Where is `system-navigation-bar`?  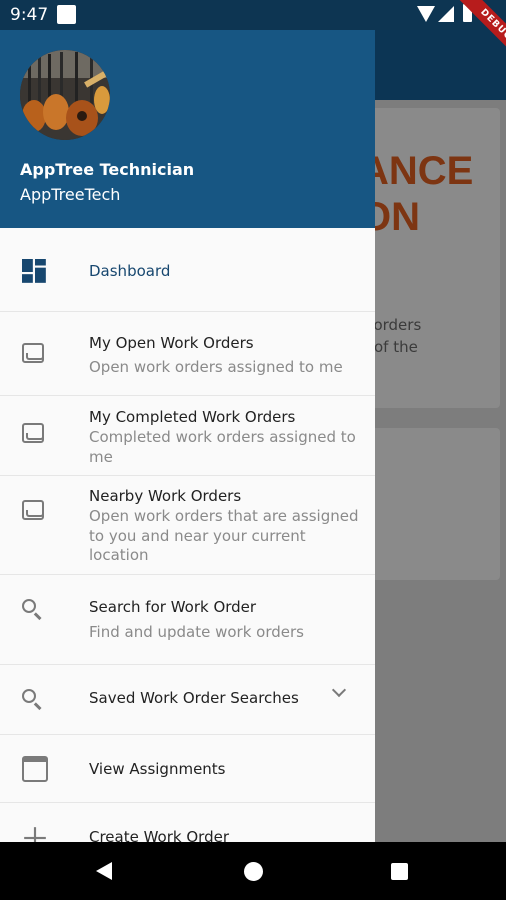 system-navigation-bar is located at coordinates (253, 871).